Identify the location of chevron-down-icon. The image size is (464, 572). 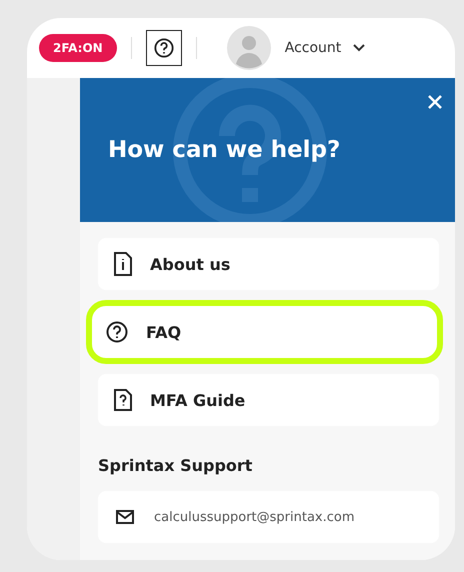
(359, 48).